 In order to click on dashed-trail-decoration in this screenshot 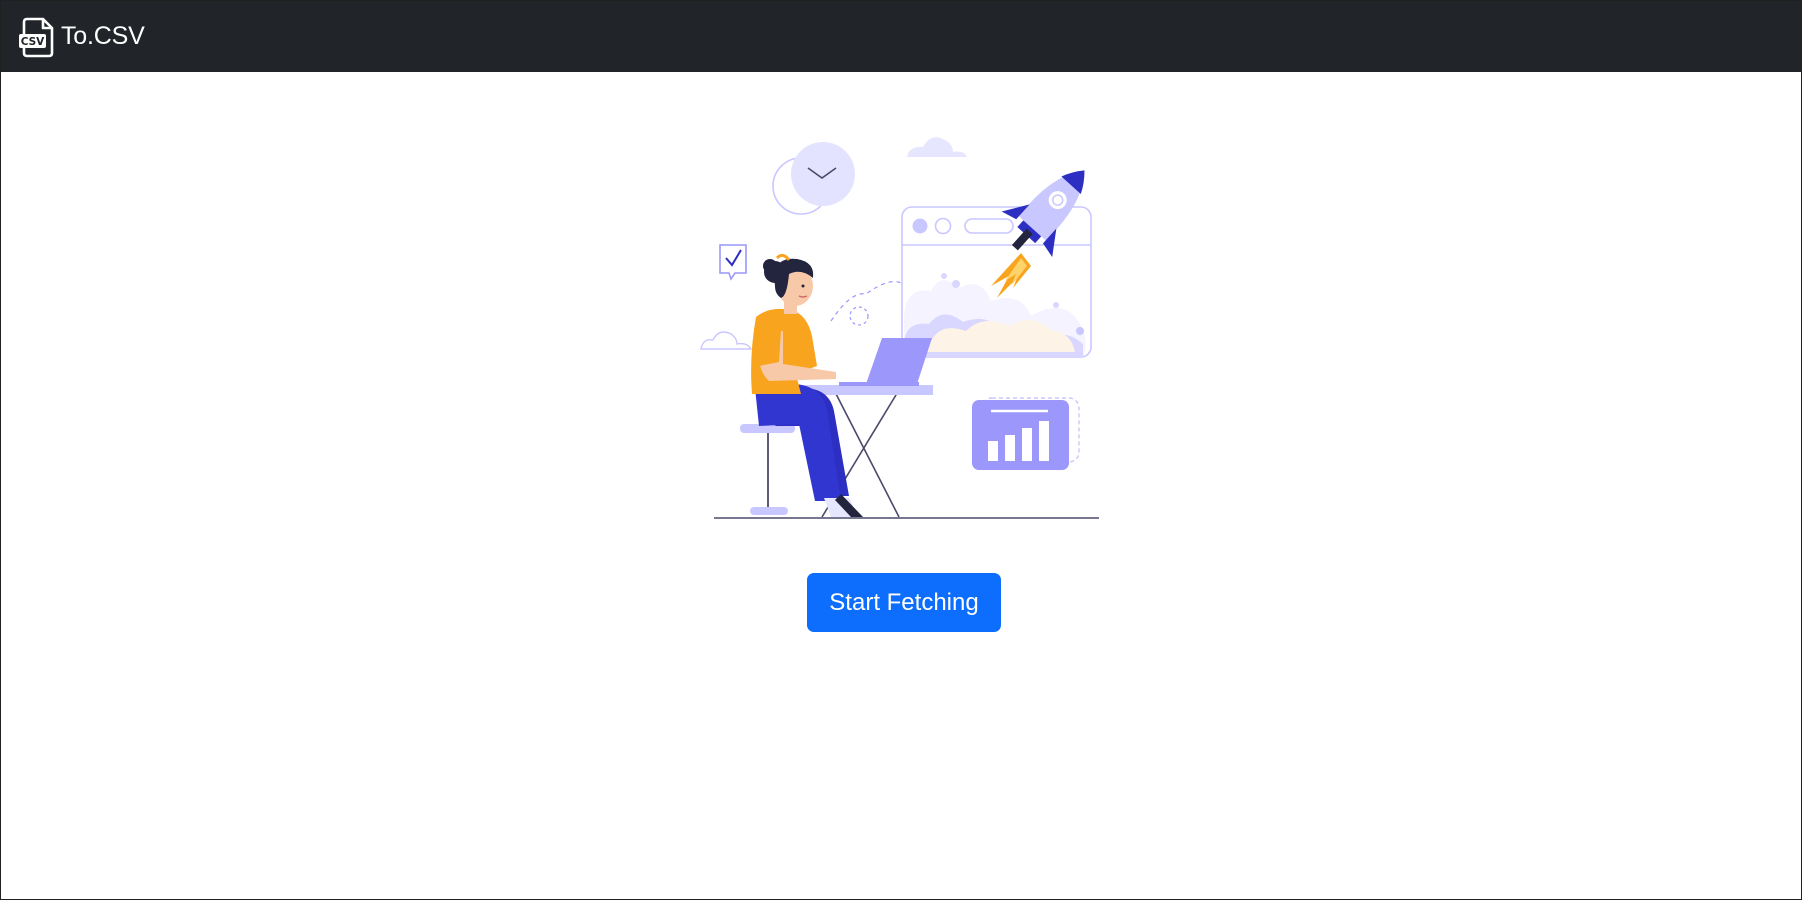, I will do `click(867, 301)`.